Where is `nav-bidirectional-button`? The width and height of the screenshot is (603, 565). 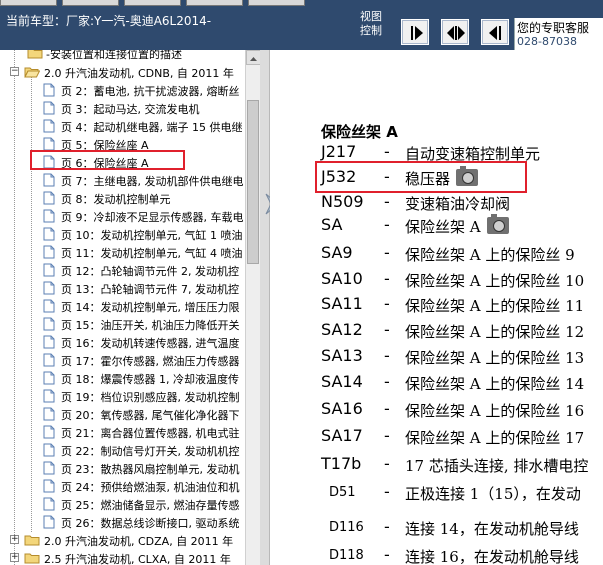 nav-bidirectional-button is located at coordinates (455, 32).